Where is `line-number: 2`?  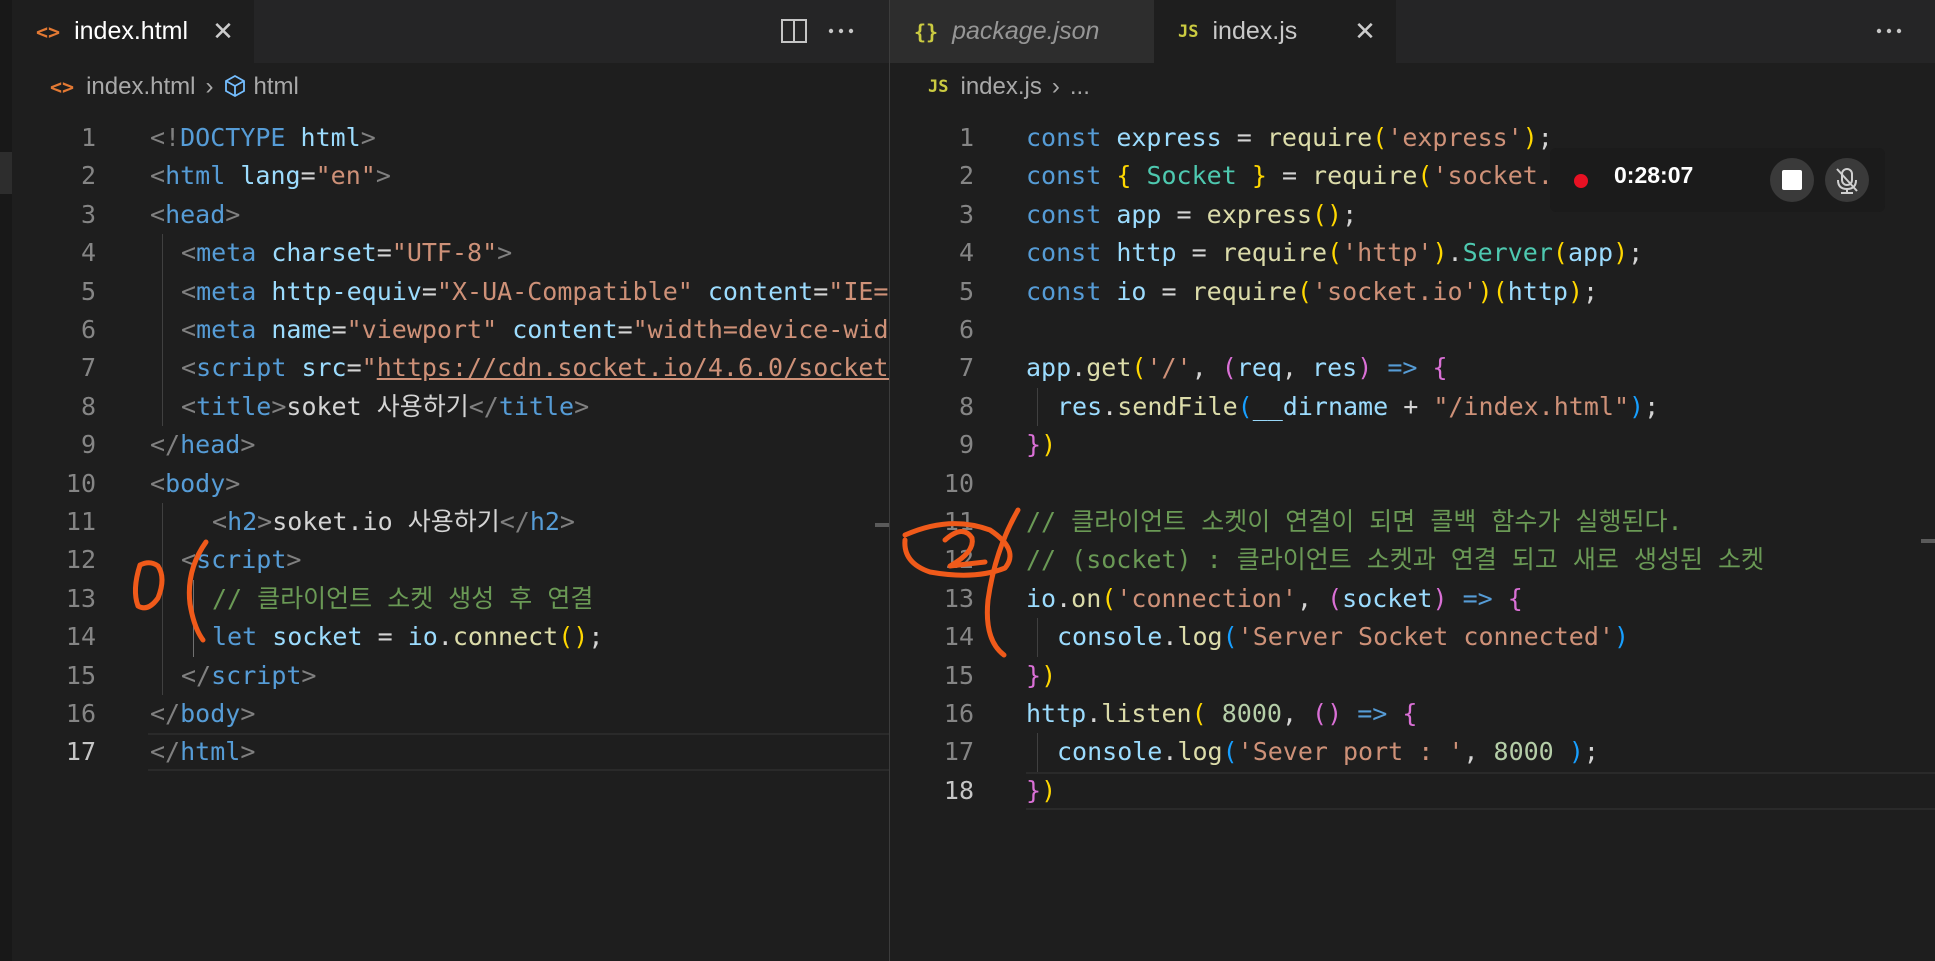 line-number: 2 is located at coordinates (966, 176).